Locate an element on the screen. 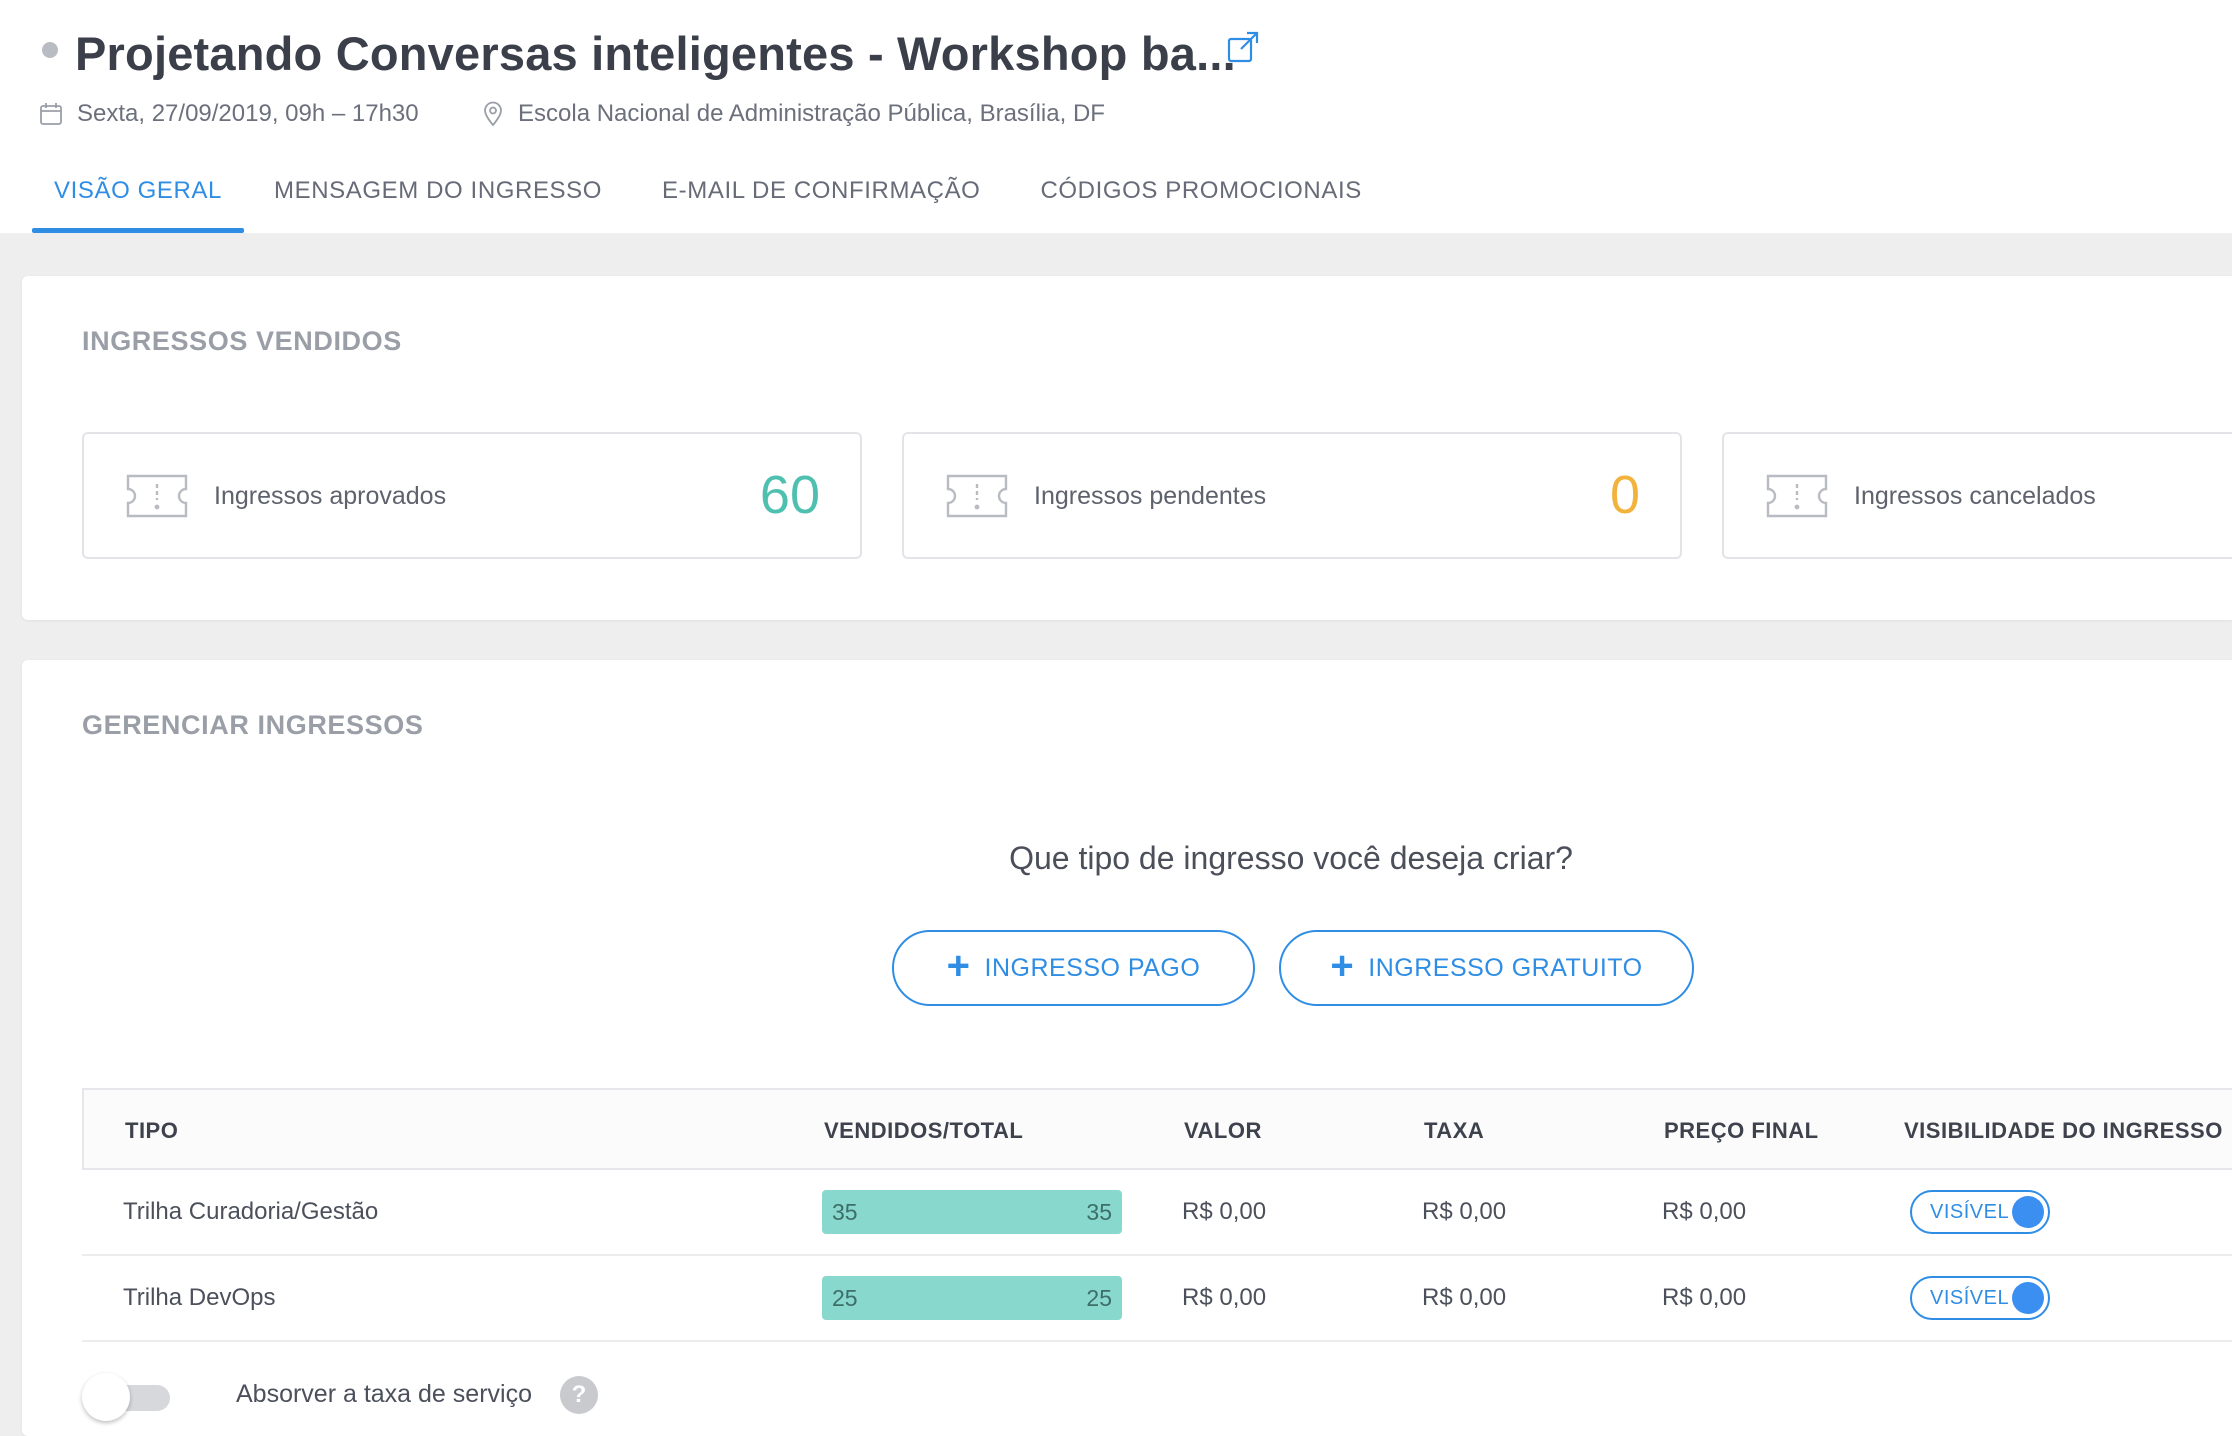  sold-count: 25 is located at coordinates (845, 1297).